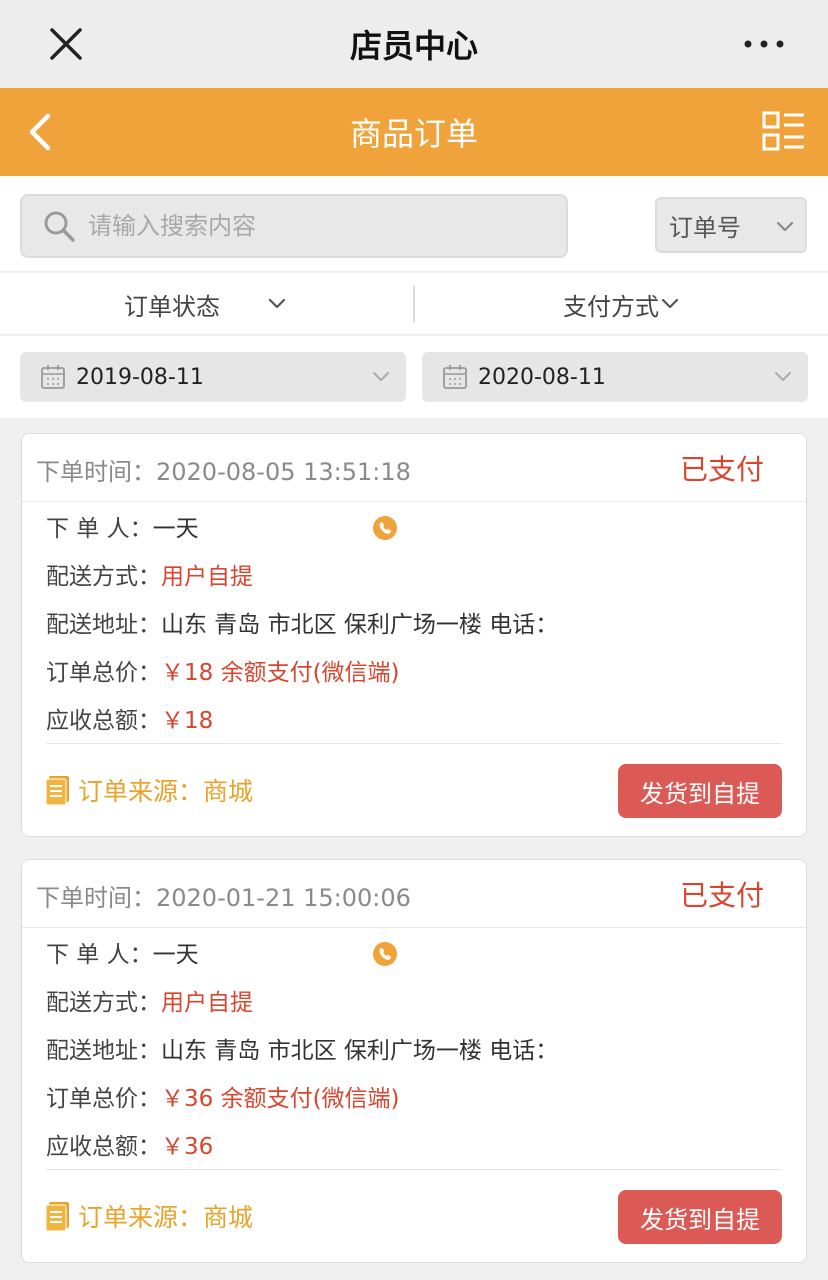 The image size is (828, 1280). I want to click on payment-method-filter: 支付方式, so click(622, 304).